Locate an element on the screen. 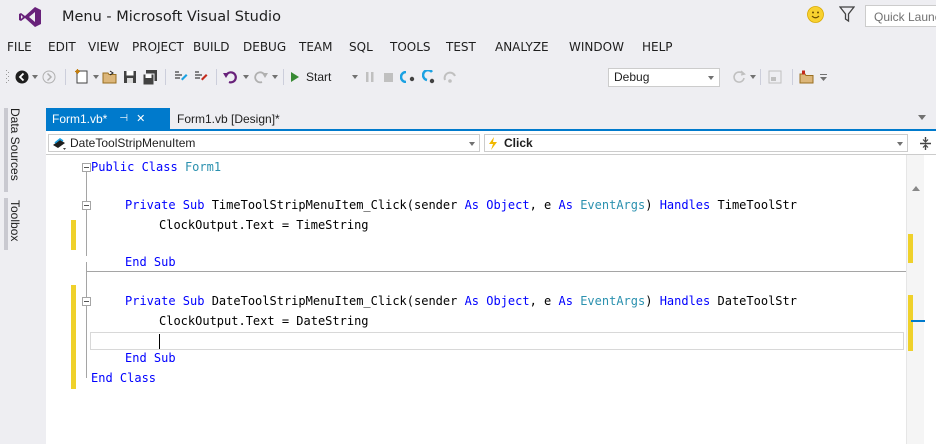 Image resolution: width=936 pixels, height=444 pixels. open-file-icon is located at coordinates (110, 77).